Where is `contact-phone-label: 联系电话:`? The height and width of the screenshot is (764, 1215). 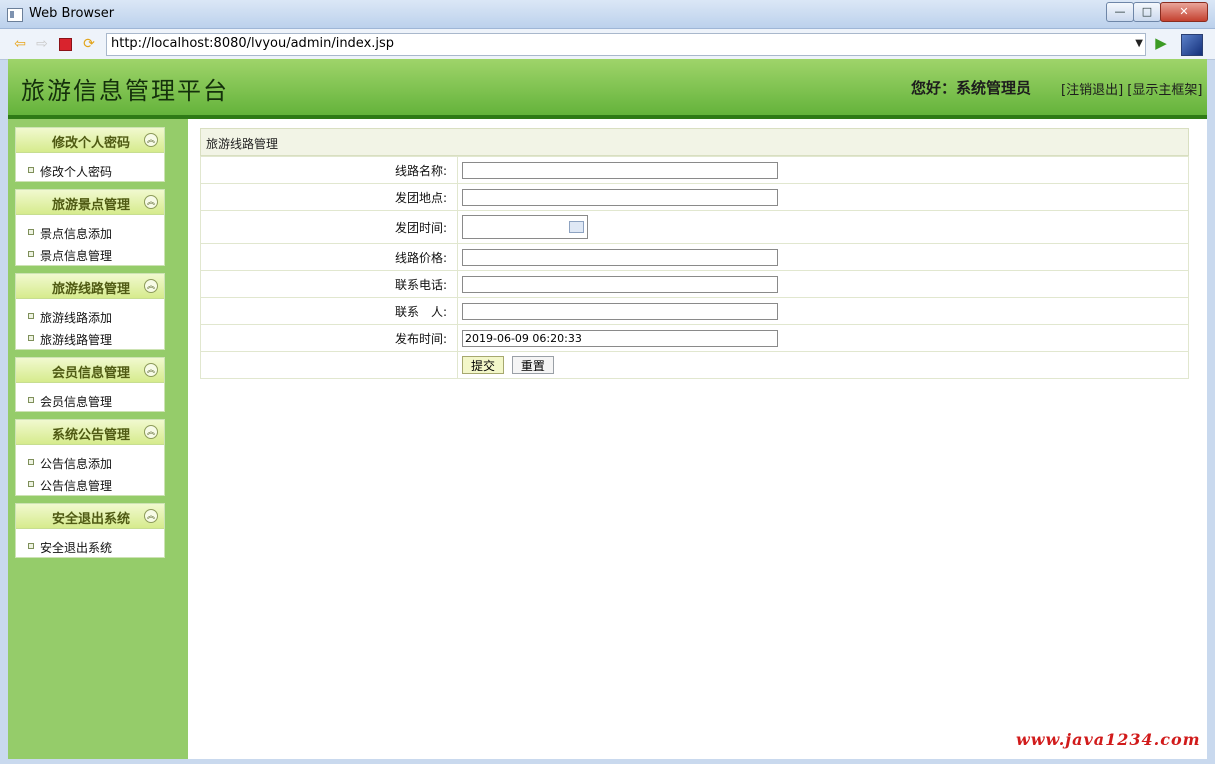
contact-phone-label: 联系电话: is located at coordinates (329, 284).